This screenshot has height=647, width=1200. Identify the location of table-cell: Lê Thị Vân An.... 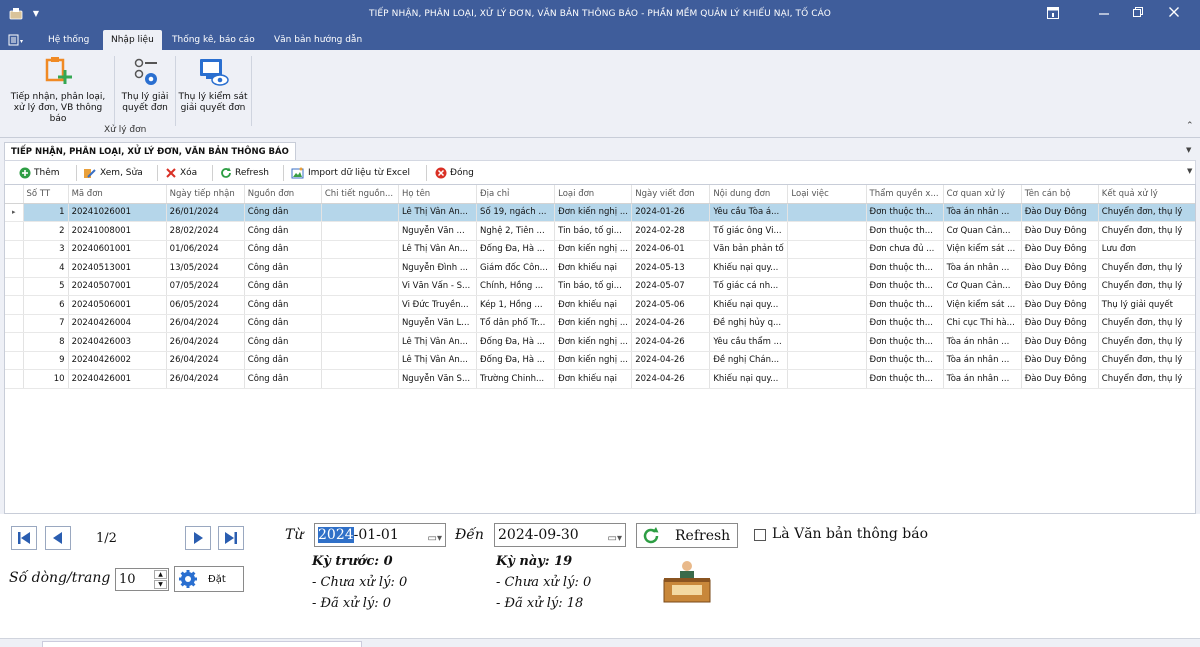
(438, 342).